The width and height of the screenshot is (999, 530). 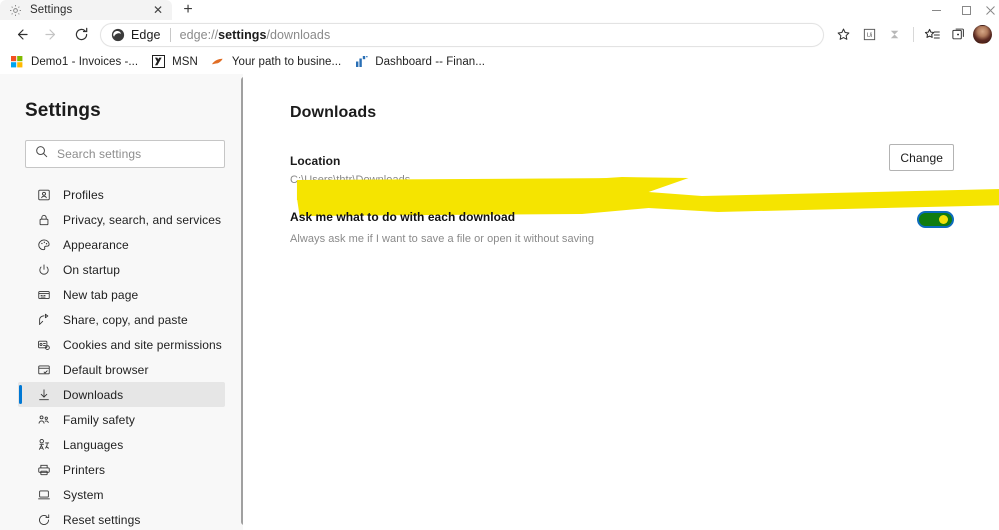 I want to click on sidebar-item-family-safety: Family safety, so click(x=121, y=419).